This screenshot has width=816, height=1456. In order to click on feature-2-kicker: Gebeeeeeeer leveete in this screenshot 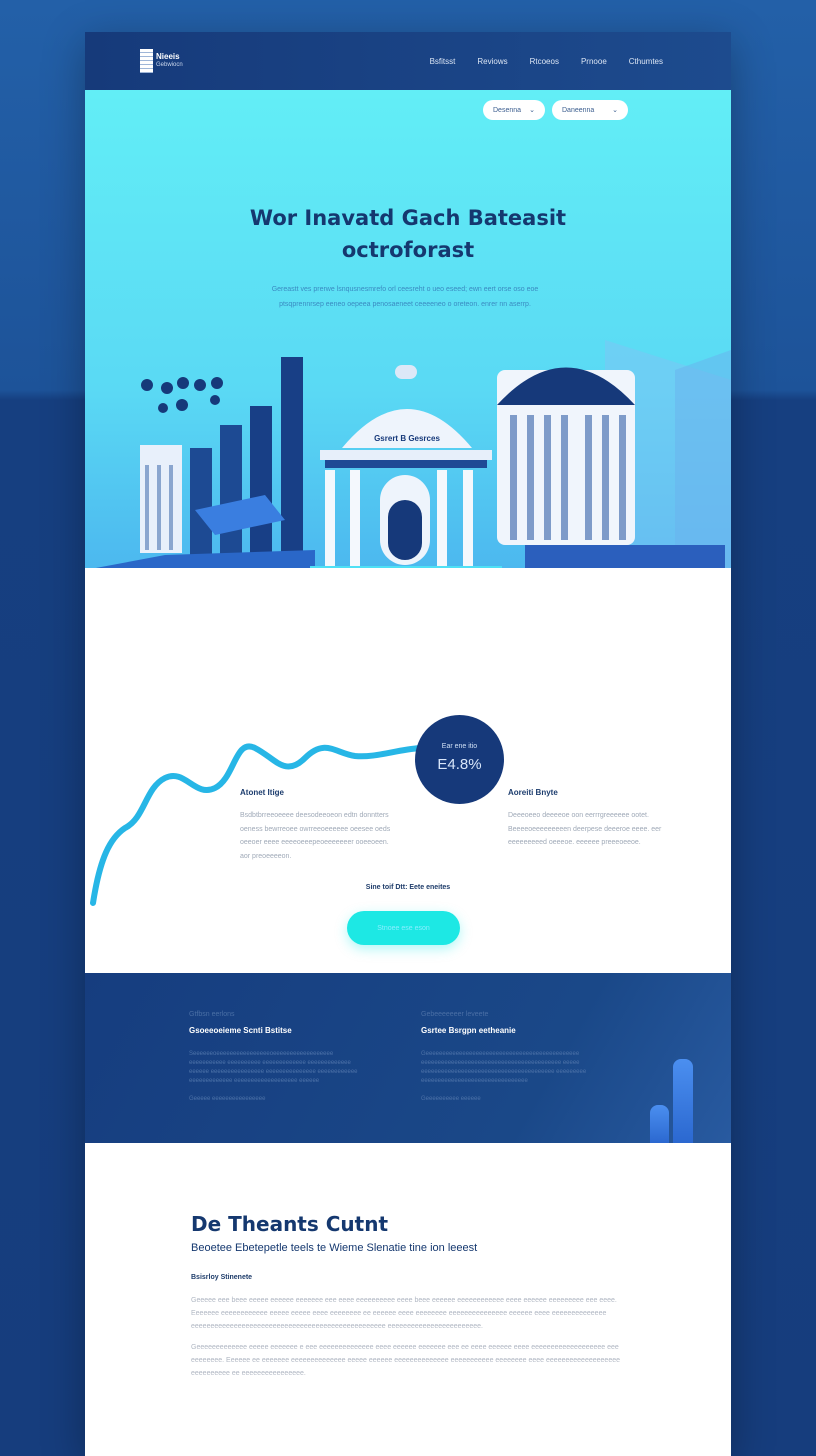, I will do `click(455, 1014)`.